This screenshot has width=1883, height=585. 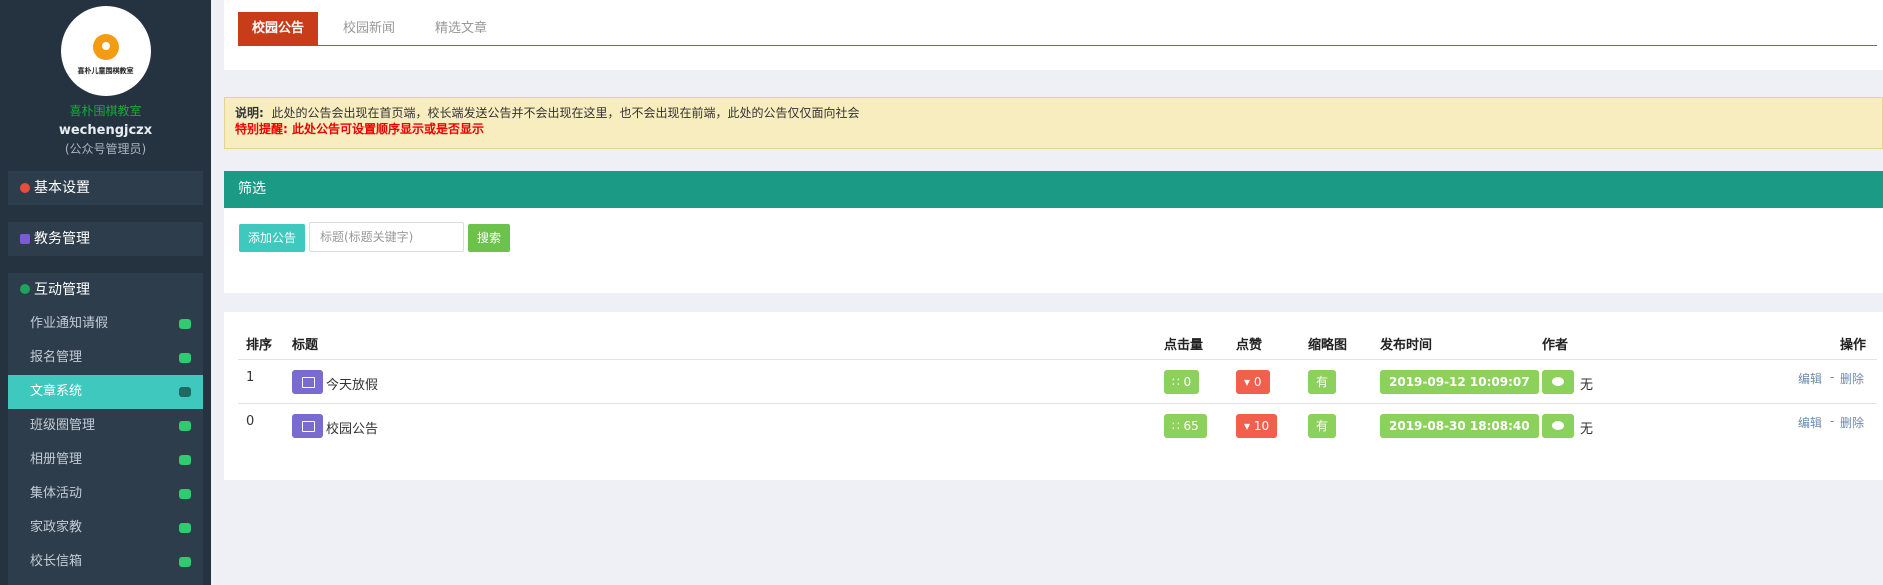 What do you see at coordinates (105, 149) in the screenshot?
I see `user-role: (公众号管理员)` at bounding box center [105, 149].